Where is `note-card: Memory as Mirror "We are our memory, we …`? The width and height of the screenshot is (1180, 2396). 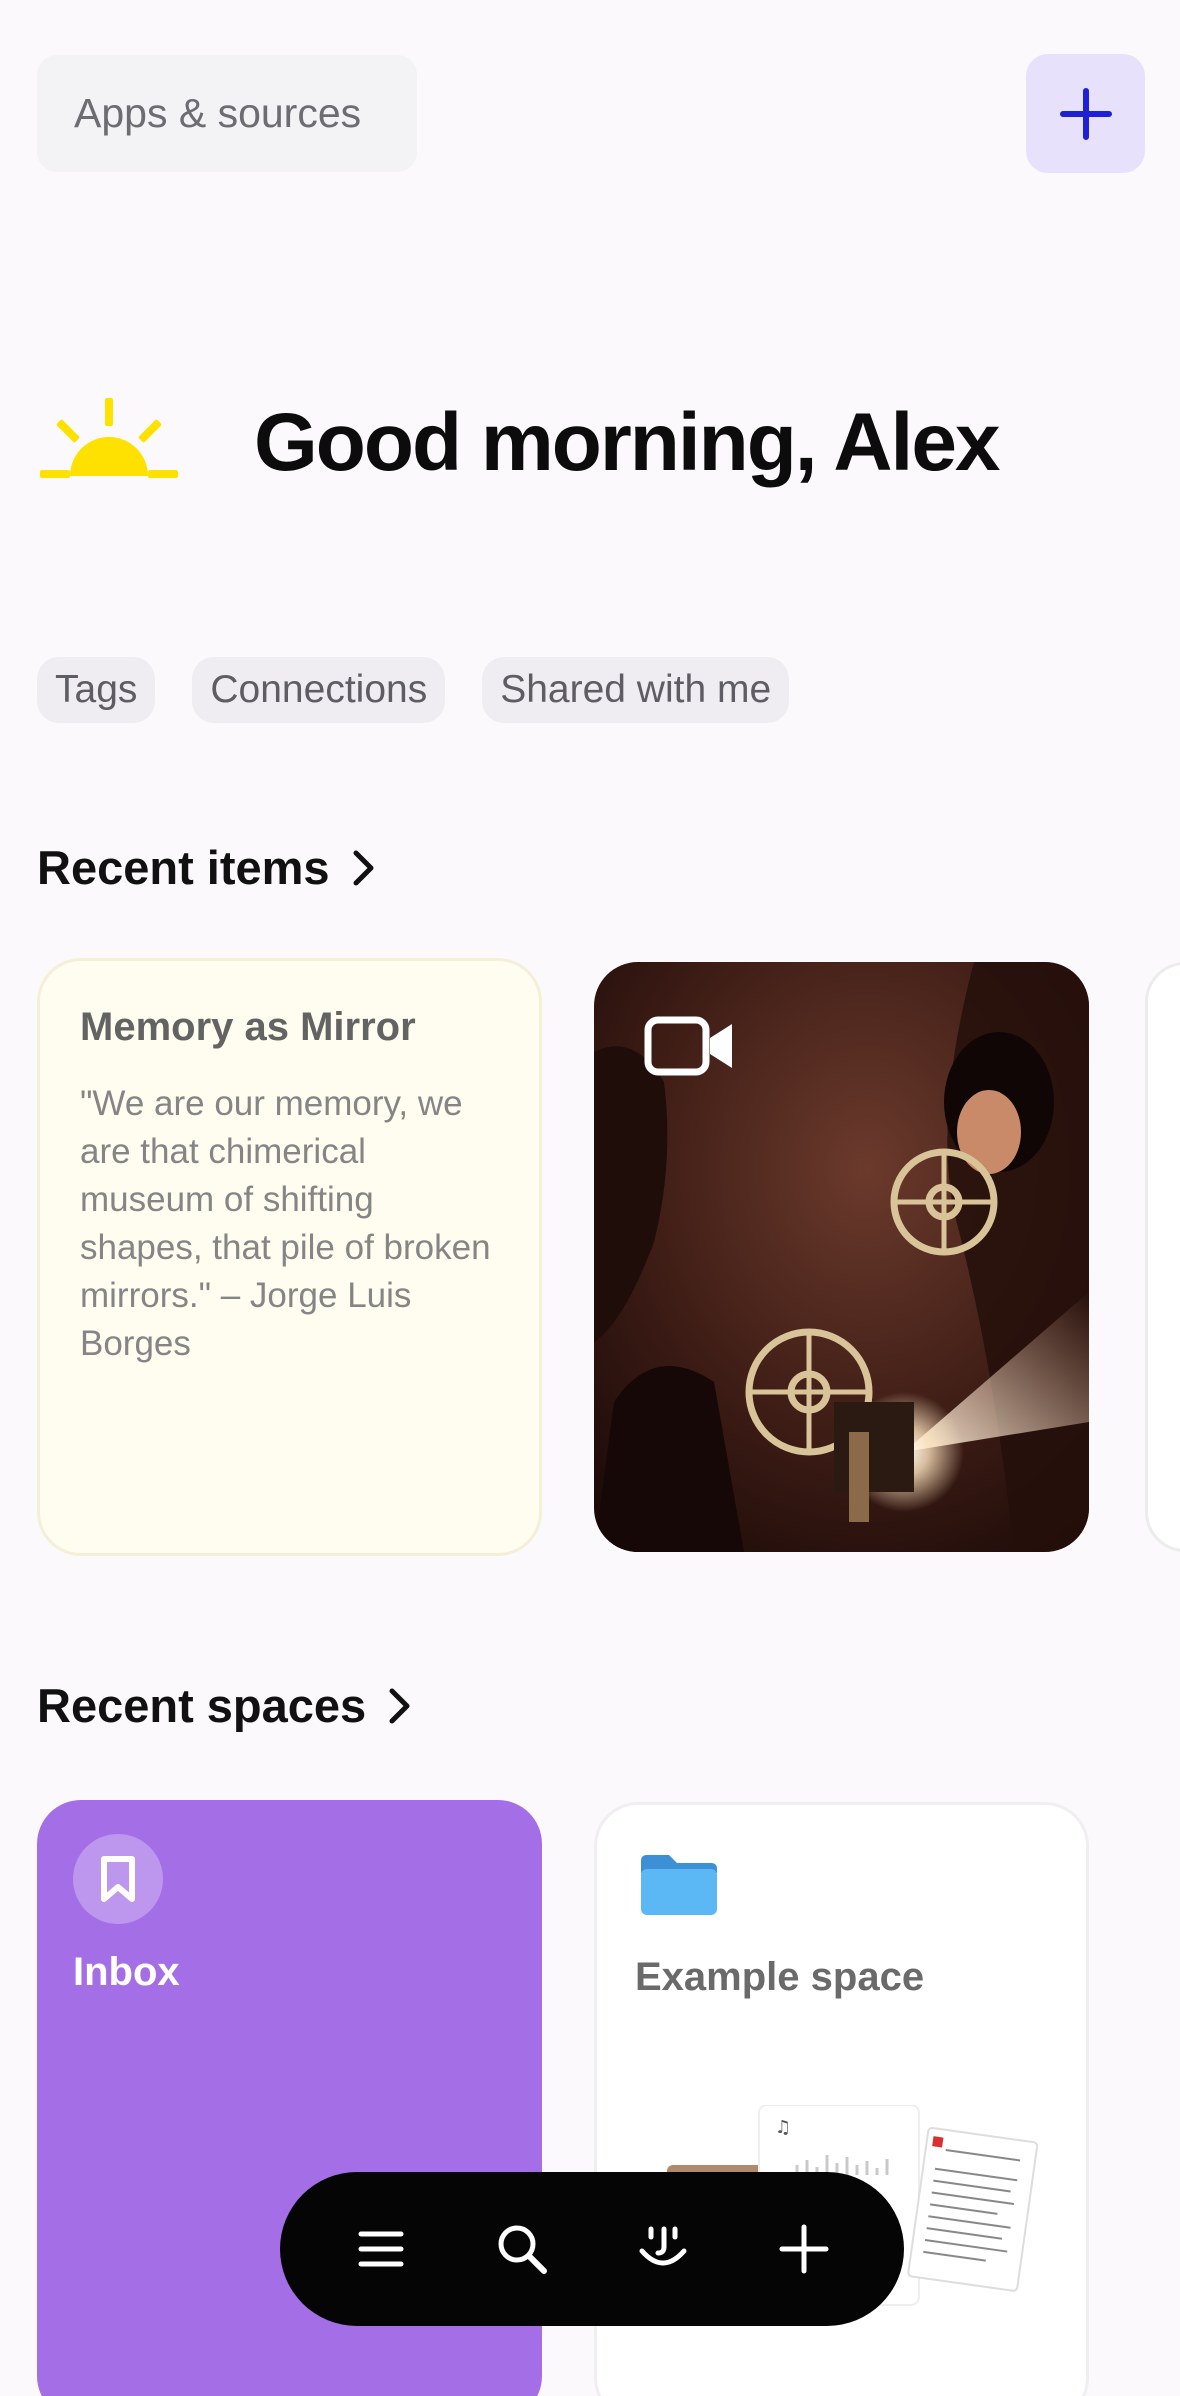
note-card: Memory as Mirror "We are our memory, we … is located at coordinates (289, 1257).